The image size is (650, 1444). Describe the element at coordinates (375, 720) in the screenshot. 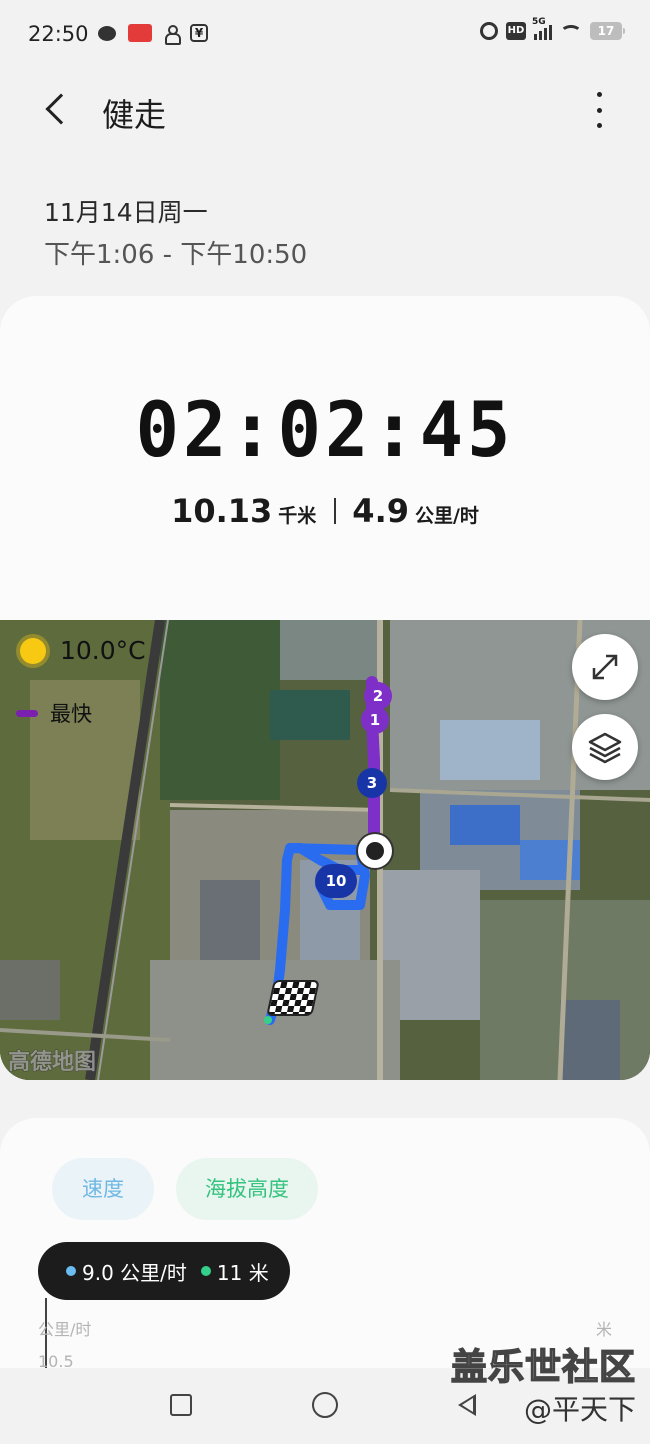

I see `km-marker: 1` at that location.